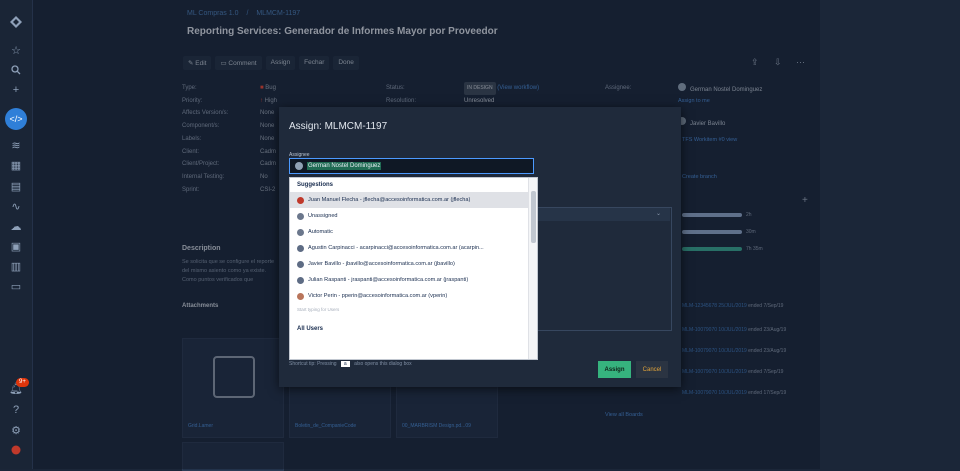 The width and height of the screenshot is (960, 471). What do you see at coordinates (16, 90) in the screenshot?
I see `plus-icon: +` at bounding box center [16, 90].